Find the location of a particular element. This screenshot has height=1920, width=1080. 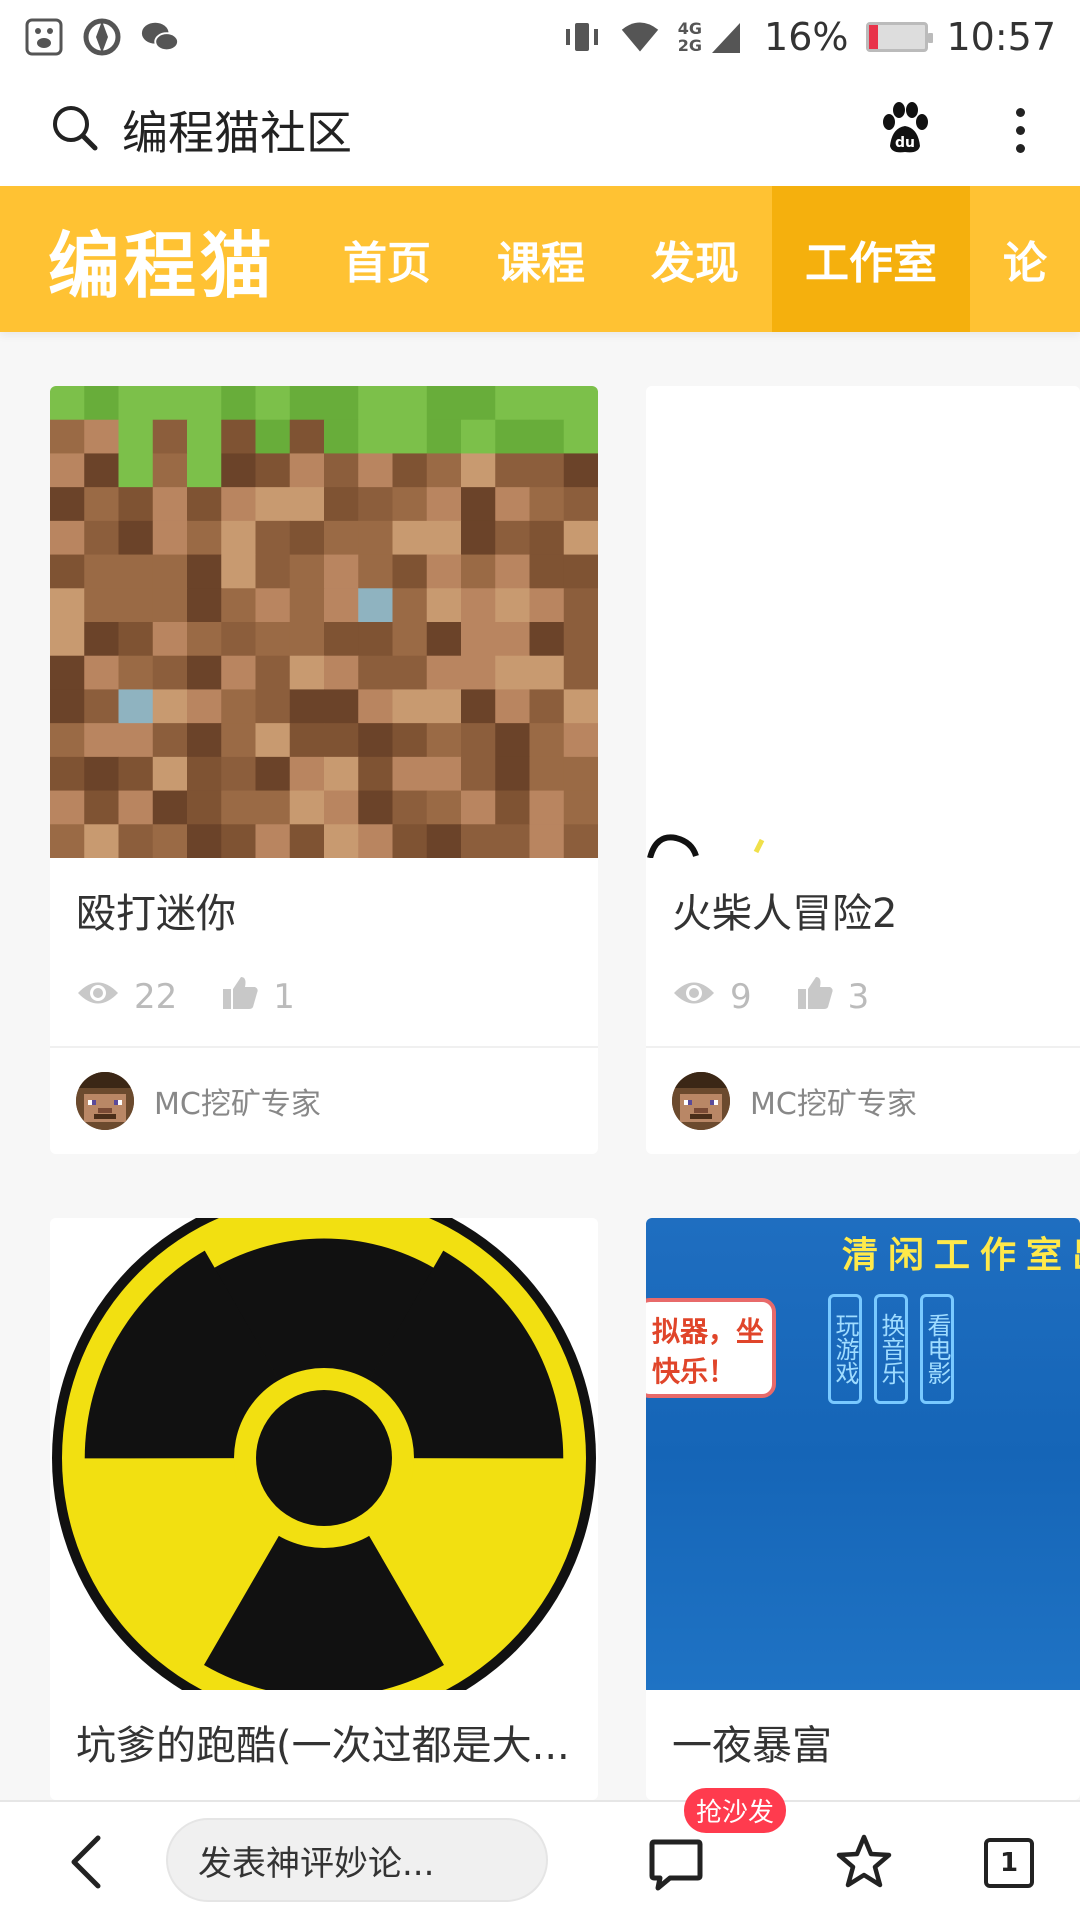

nav-discover: 发现 is located at coordinates (695, 259).